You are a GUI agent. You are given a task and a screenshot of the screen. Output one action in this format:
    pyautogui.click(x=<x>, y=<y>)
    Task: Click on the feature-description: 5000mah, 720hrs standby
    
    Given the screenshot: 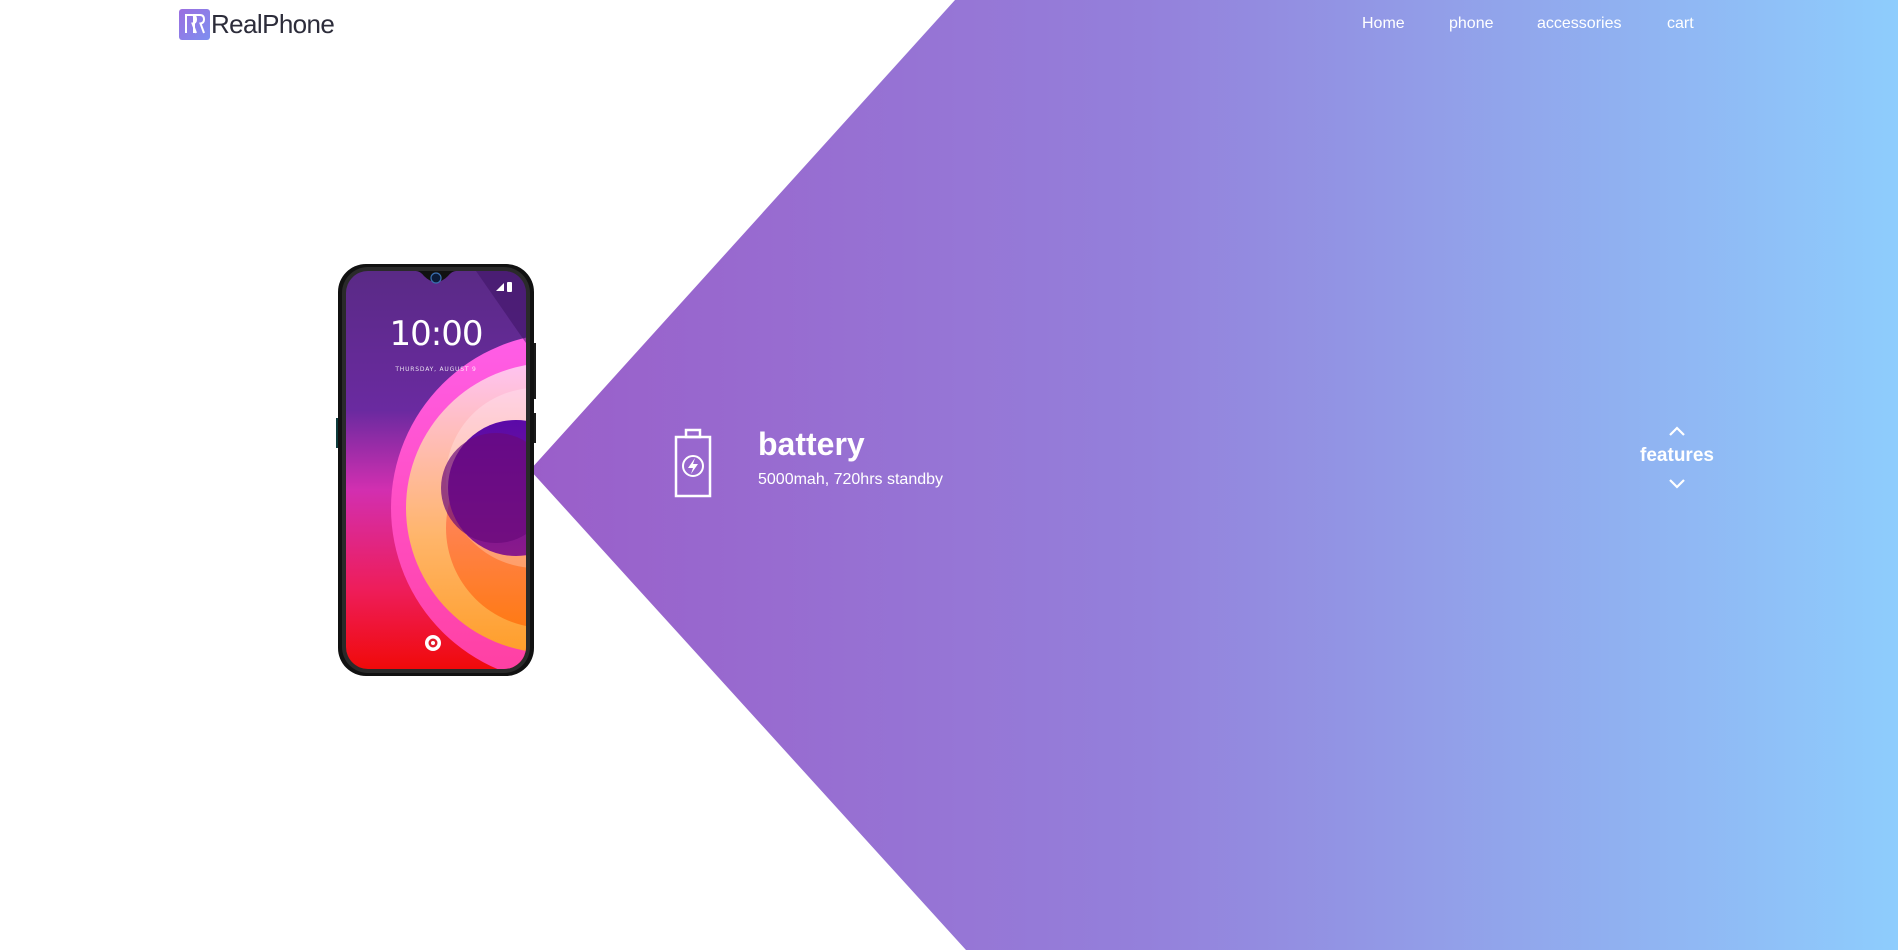 What is the action you would take?
    pyautogui.click(x=851, y=479)
    